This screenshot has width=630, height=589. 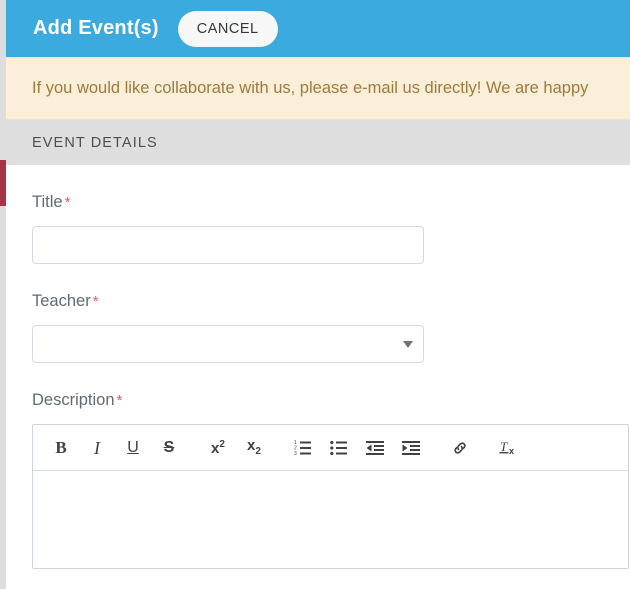 What do you see at coordinates (95, 301) in the screenshot?
I see `teacher-required-asterisk: *` at bounding box center [95, 301].